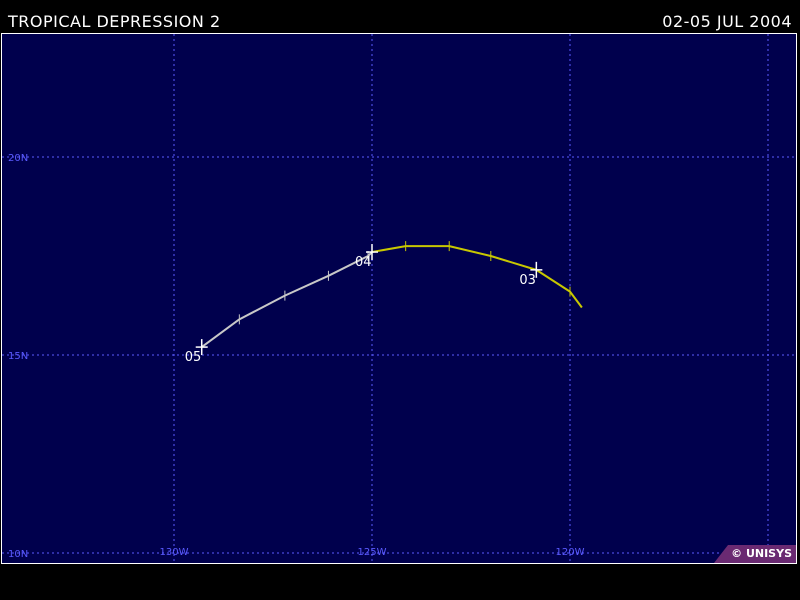 This screenshot has height=600, width=800. Describe the element at coordinates (363, 262) in the screenshot. I see `day-label: 04` at that location.